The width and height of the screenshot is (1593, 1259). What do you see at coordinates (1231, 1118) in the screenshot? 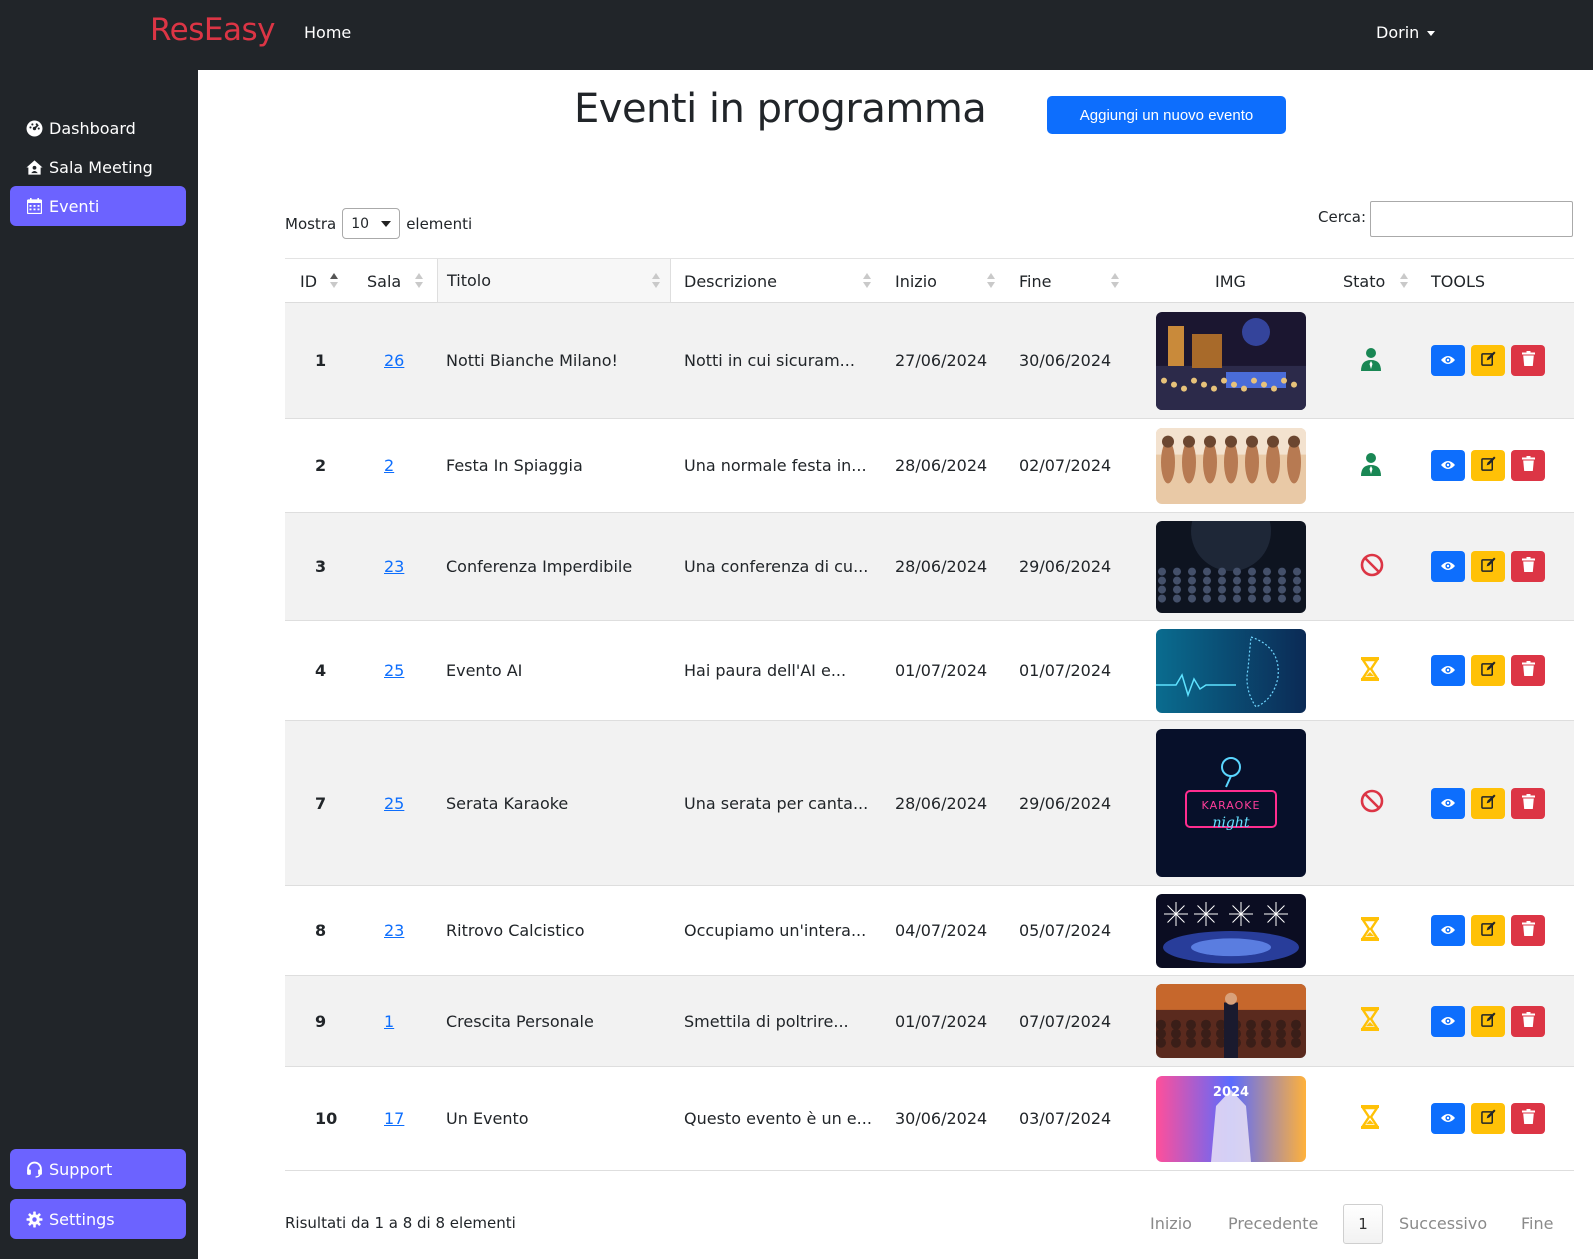
I see `event-image: 2024` at bounding box center [1231, 1118].